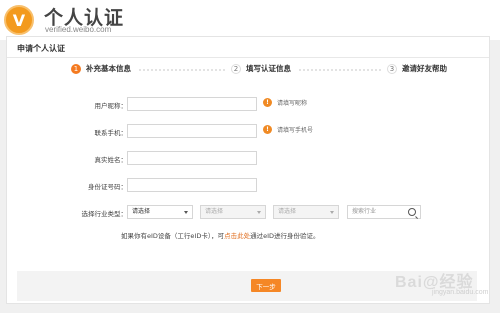 The height and width of the screenshot is (313, 500). I want to click on idnum-row: 身份证号码：, so click(247, 185).